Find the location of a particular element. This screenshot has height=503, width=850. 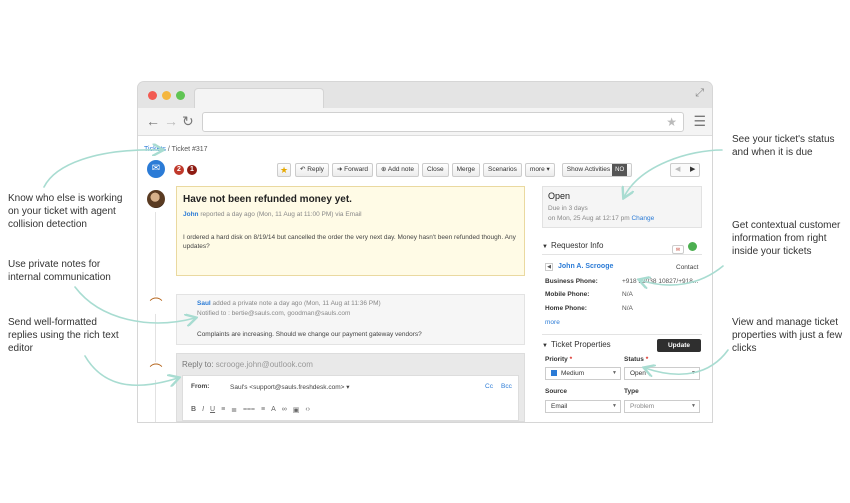

code-icon: ‹› is located at coordinates (307, 410).